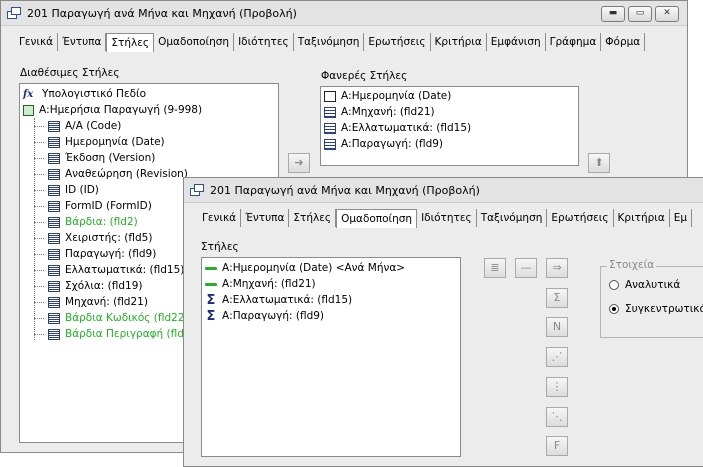 The width and height of the screenshot is (703, 467). I want to click on add-column-button: ➔, so click(299, 163).